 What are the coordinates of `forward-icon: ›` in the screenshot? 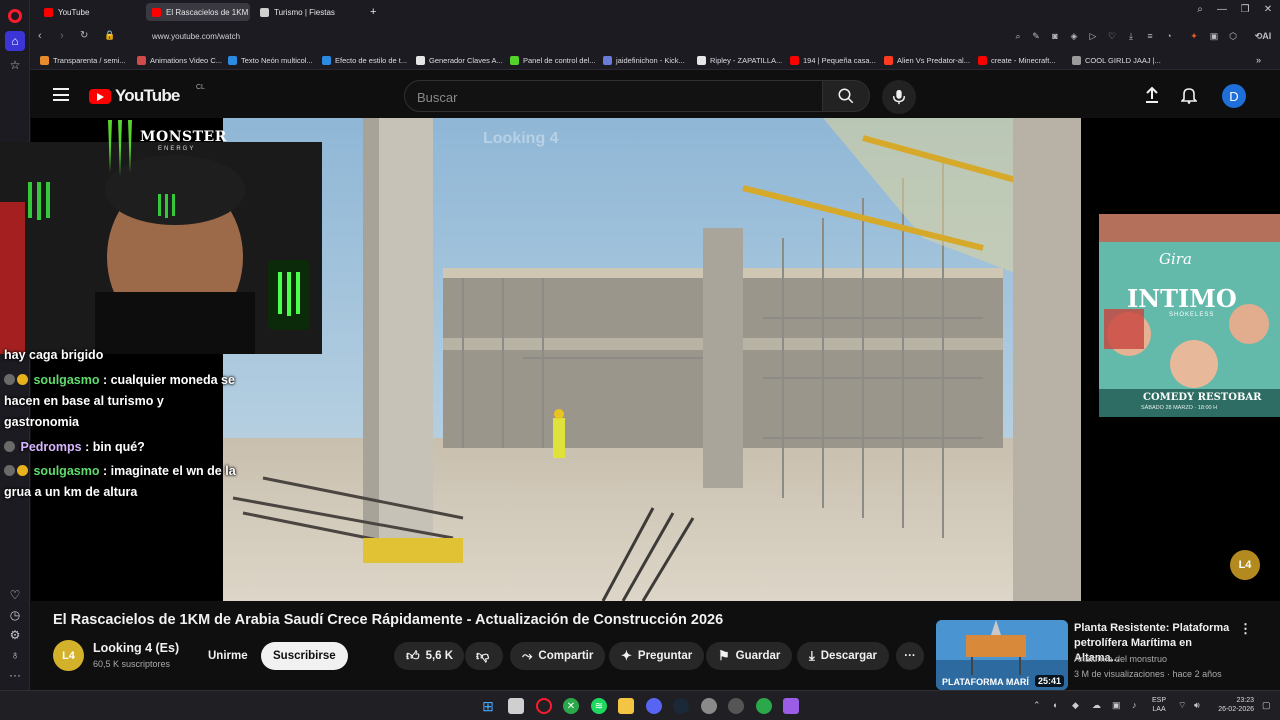 It's located at (62, 36).